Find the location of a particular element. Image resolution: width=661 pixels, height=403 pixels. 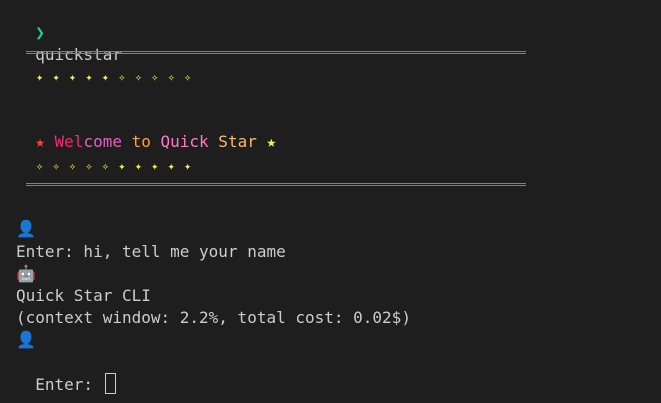

banner-title-segment: ★ is located at coordinates (266, 141).